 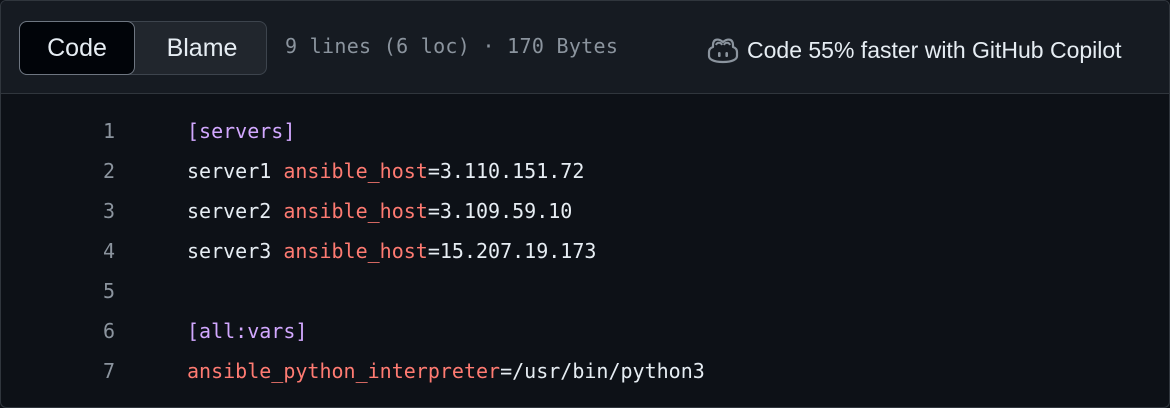 What do you see at coordinates (452, 46) in the screenshot?
I see `file-meta: 9 lines (6 loc) · 170 Bytes` at bounding box center [452, 46].